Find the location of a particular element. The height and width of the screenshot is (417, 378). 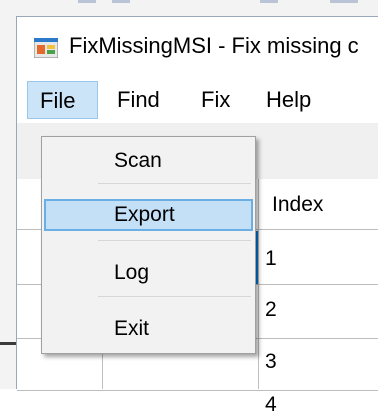

grid-row-divider is located at coordinates (197, 390).